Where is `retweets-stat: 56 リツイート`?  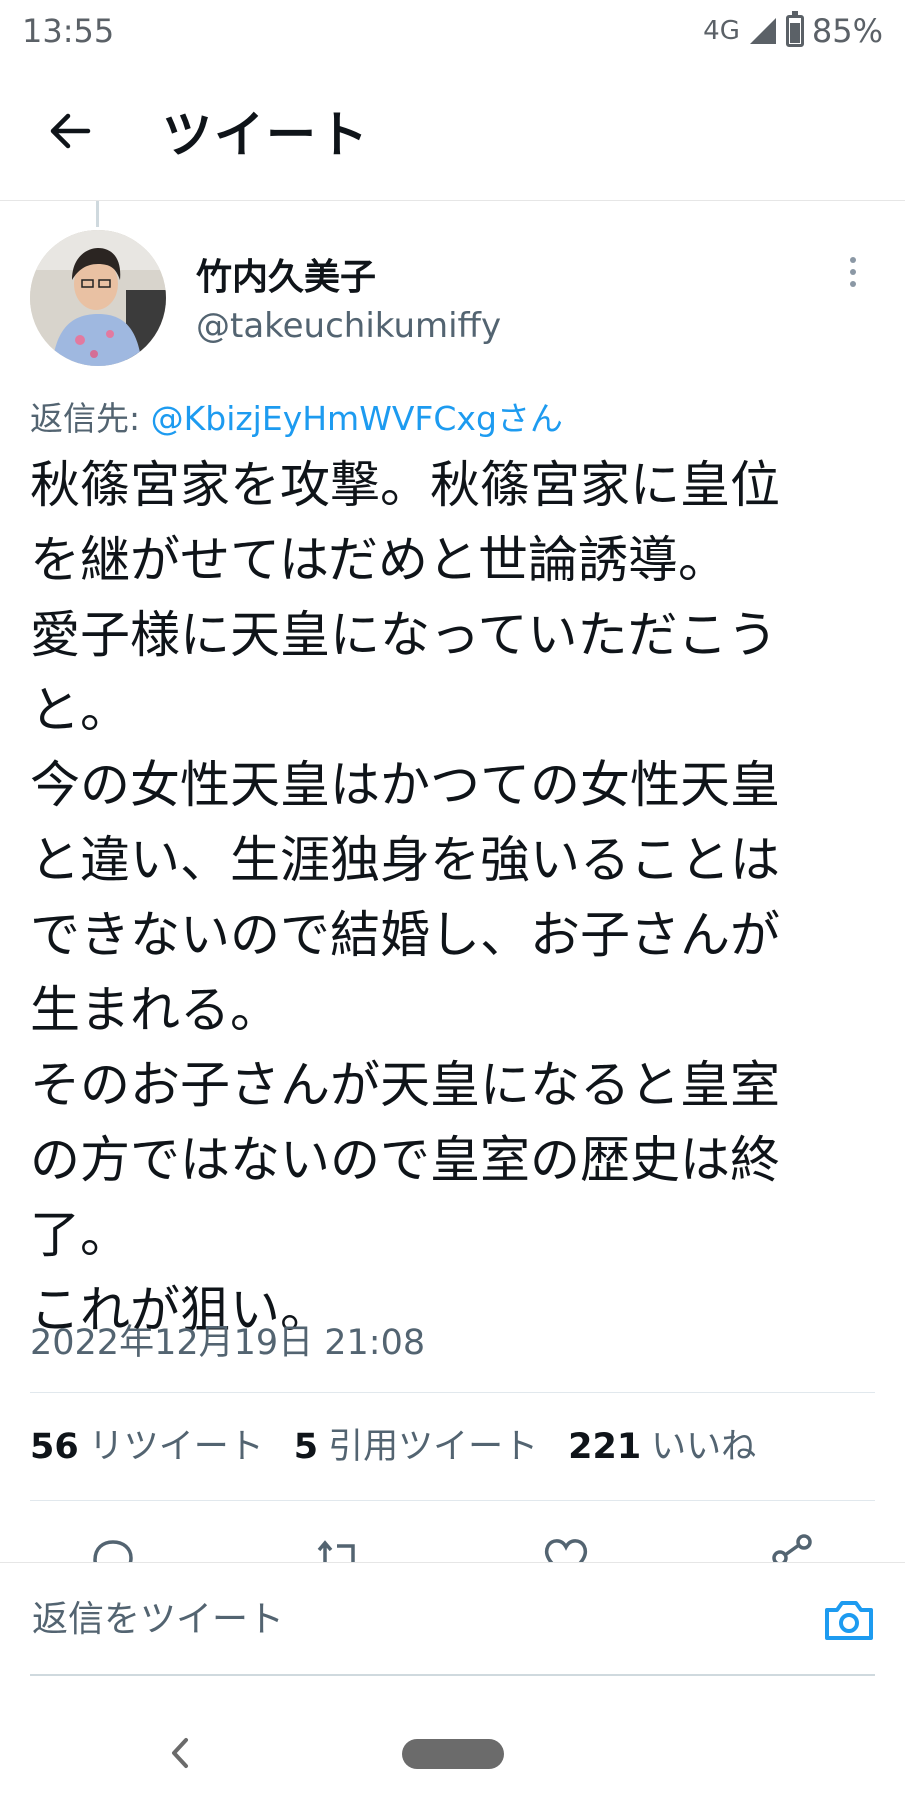 retweets-stat: 56 リツイート is located at coordinates (147, 1443).